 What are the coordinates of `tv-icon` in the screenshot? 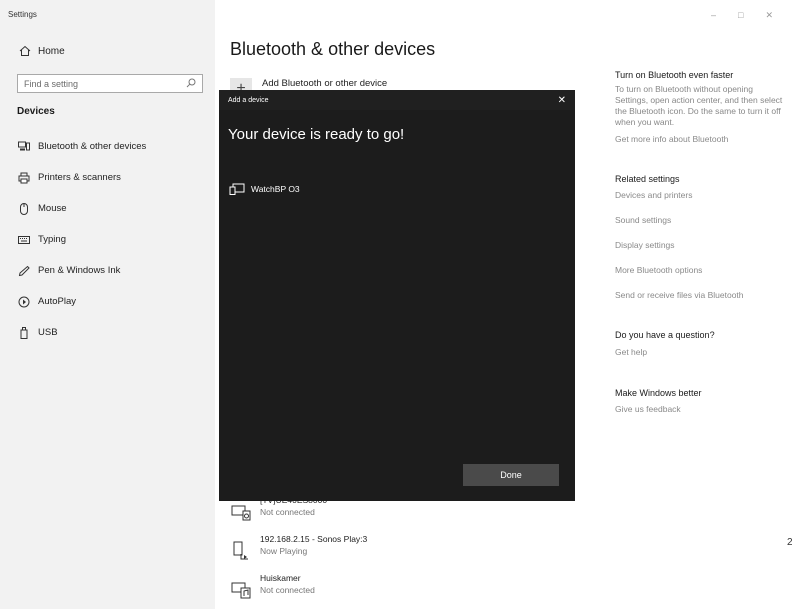 It's located at (241, 512).